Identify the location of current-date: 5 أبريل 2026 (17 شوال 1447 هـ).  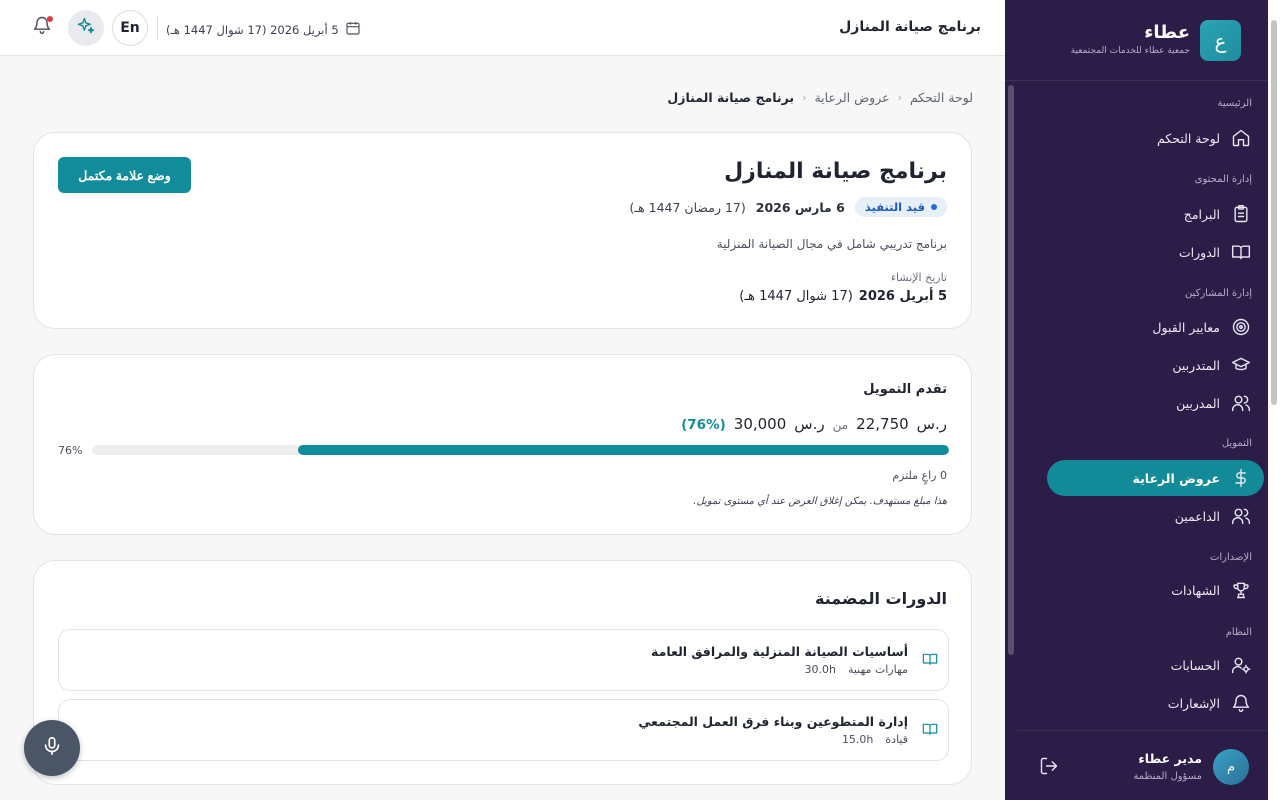
(263, 29).